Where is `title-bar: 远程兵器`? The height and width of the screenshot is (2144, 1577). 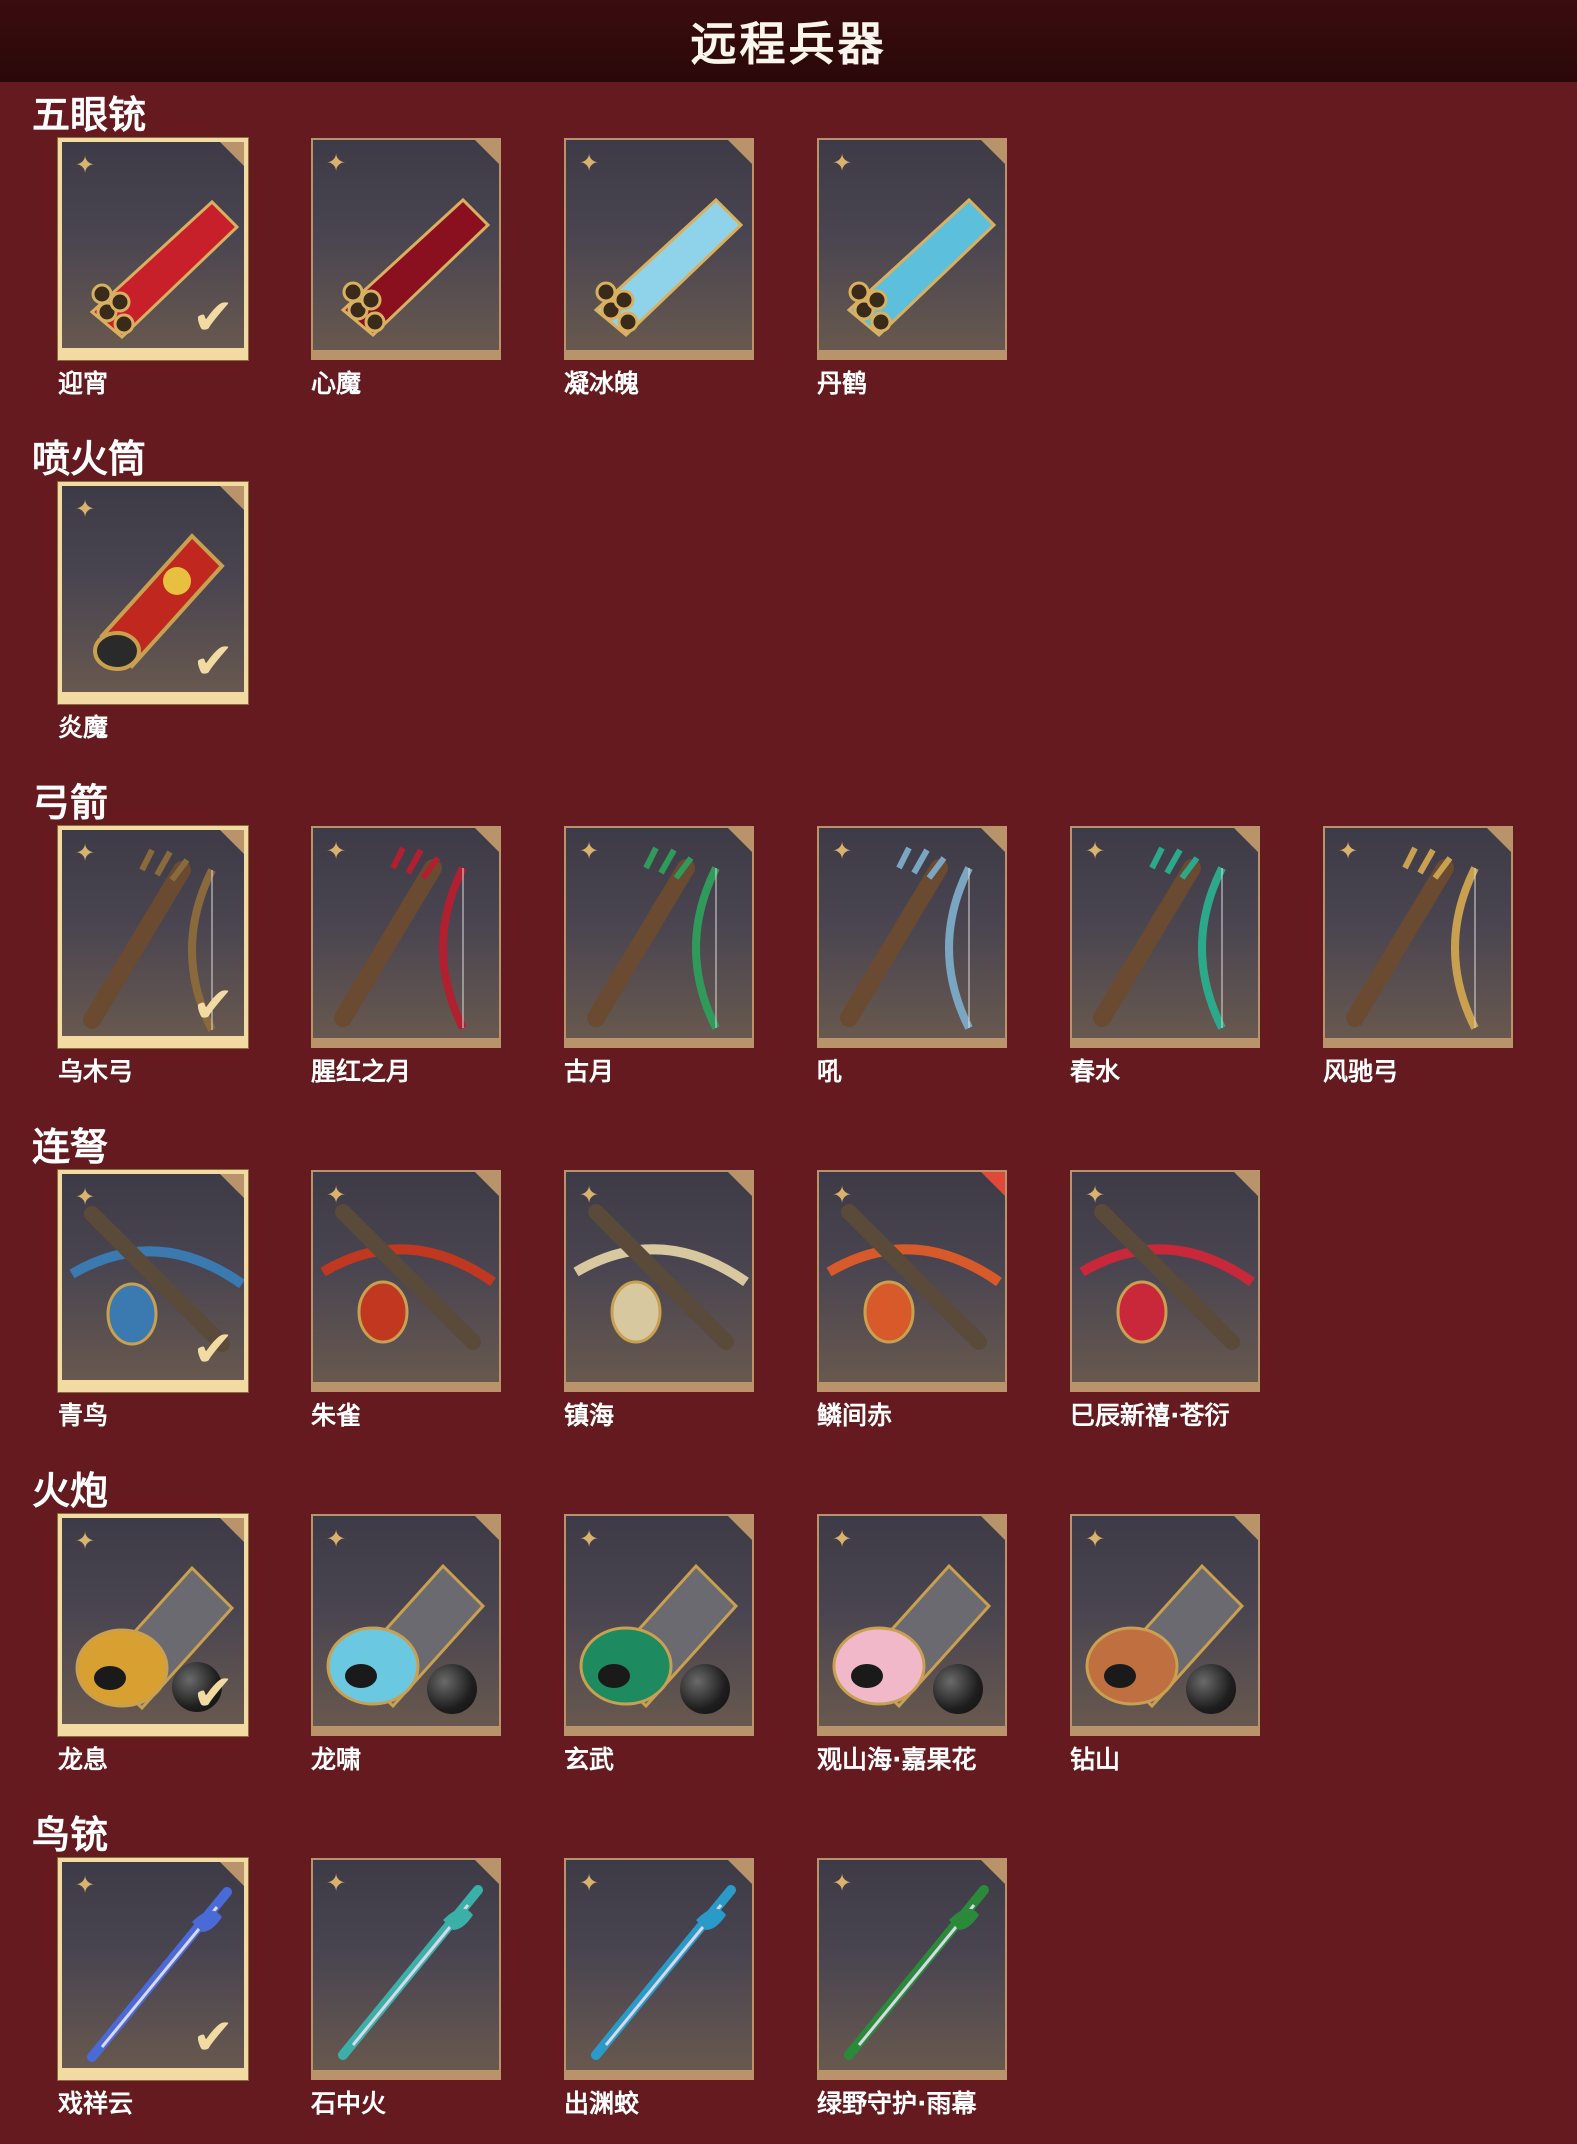 title-bar: 远程兵器 is located at coordinates (788, 41).